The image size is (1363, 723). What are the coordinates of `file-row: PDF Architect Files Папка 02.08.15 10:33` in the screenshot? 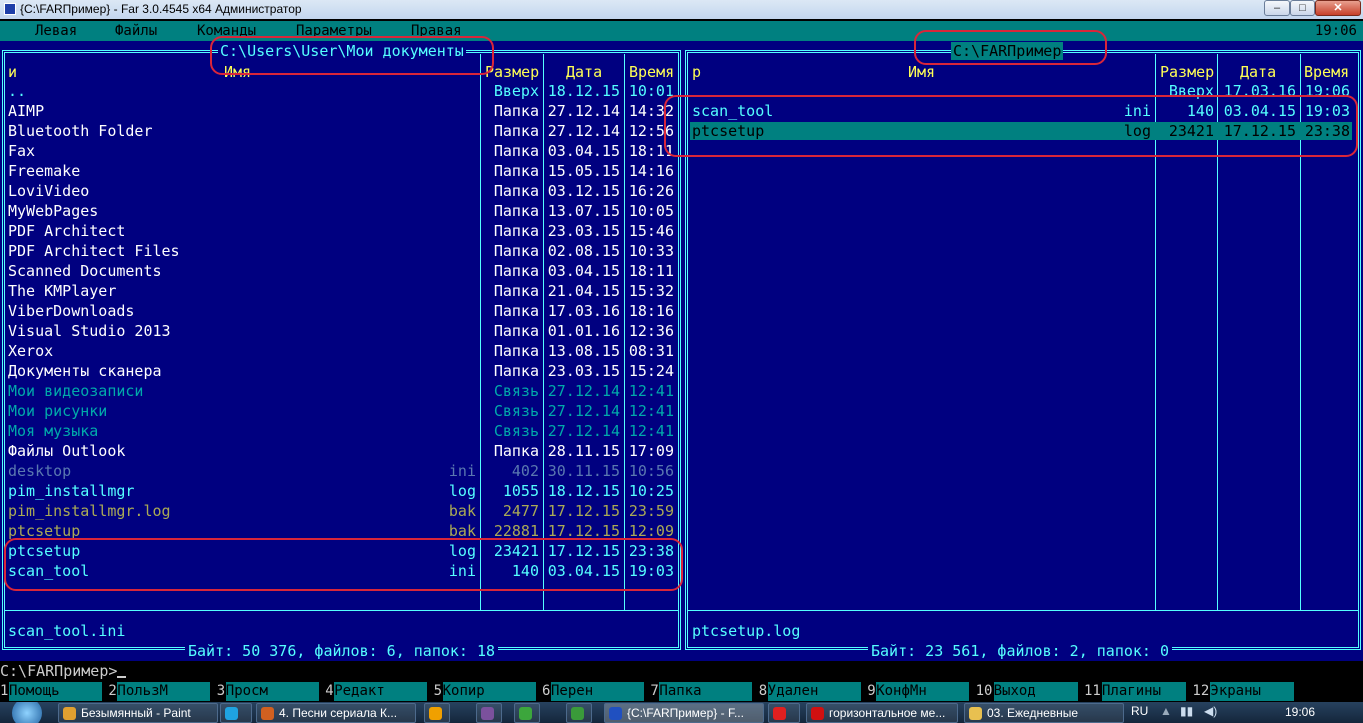 It's located at (341, 251).